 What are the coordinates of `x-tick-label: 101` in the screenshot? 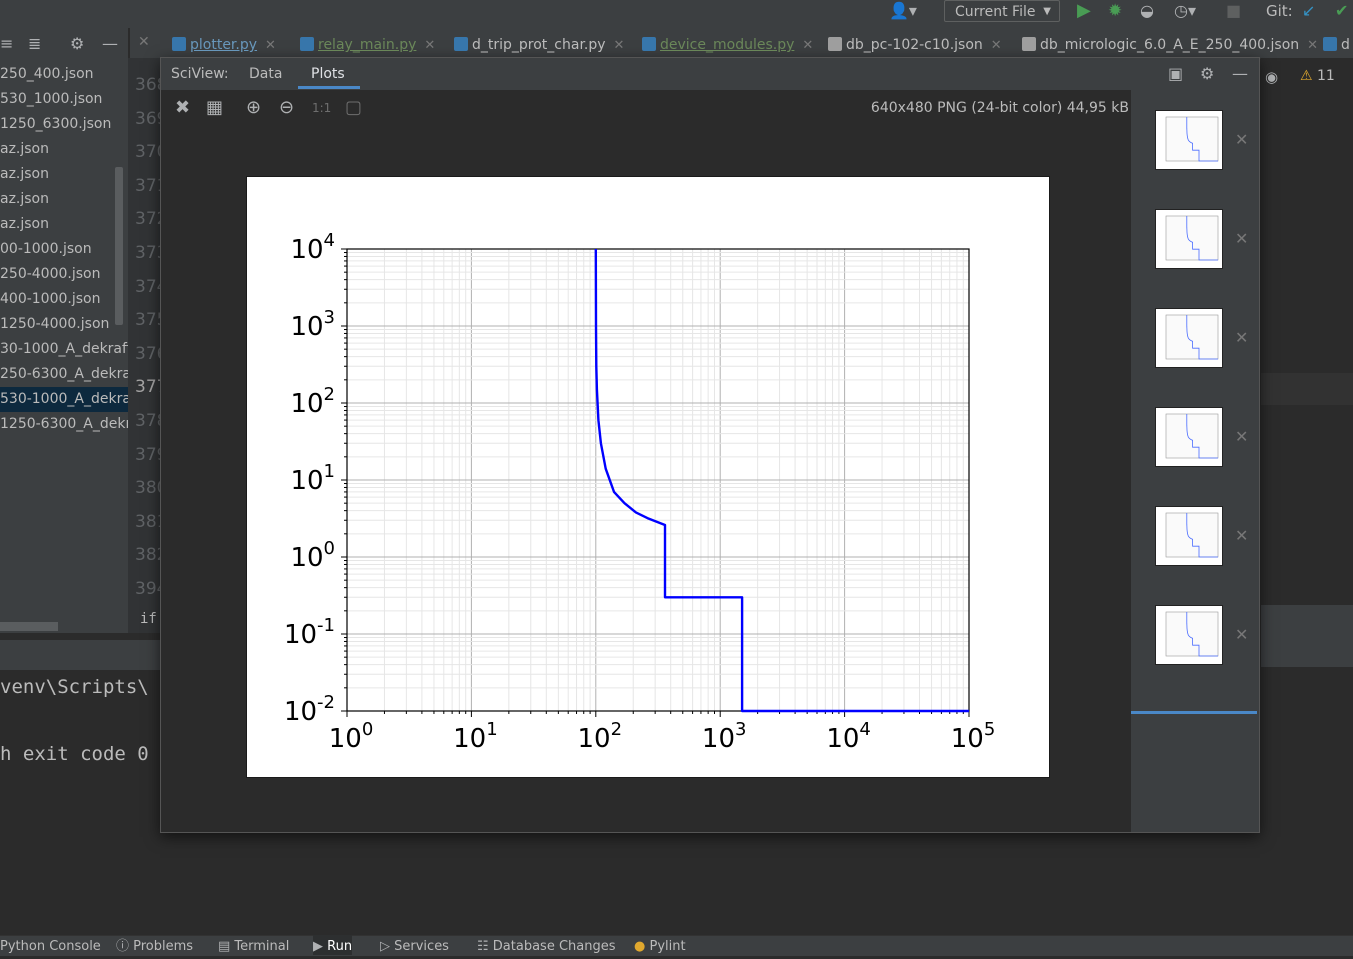 It's located at (475, 736).